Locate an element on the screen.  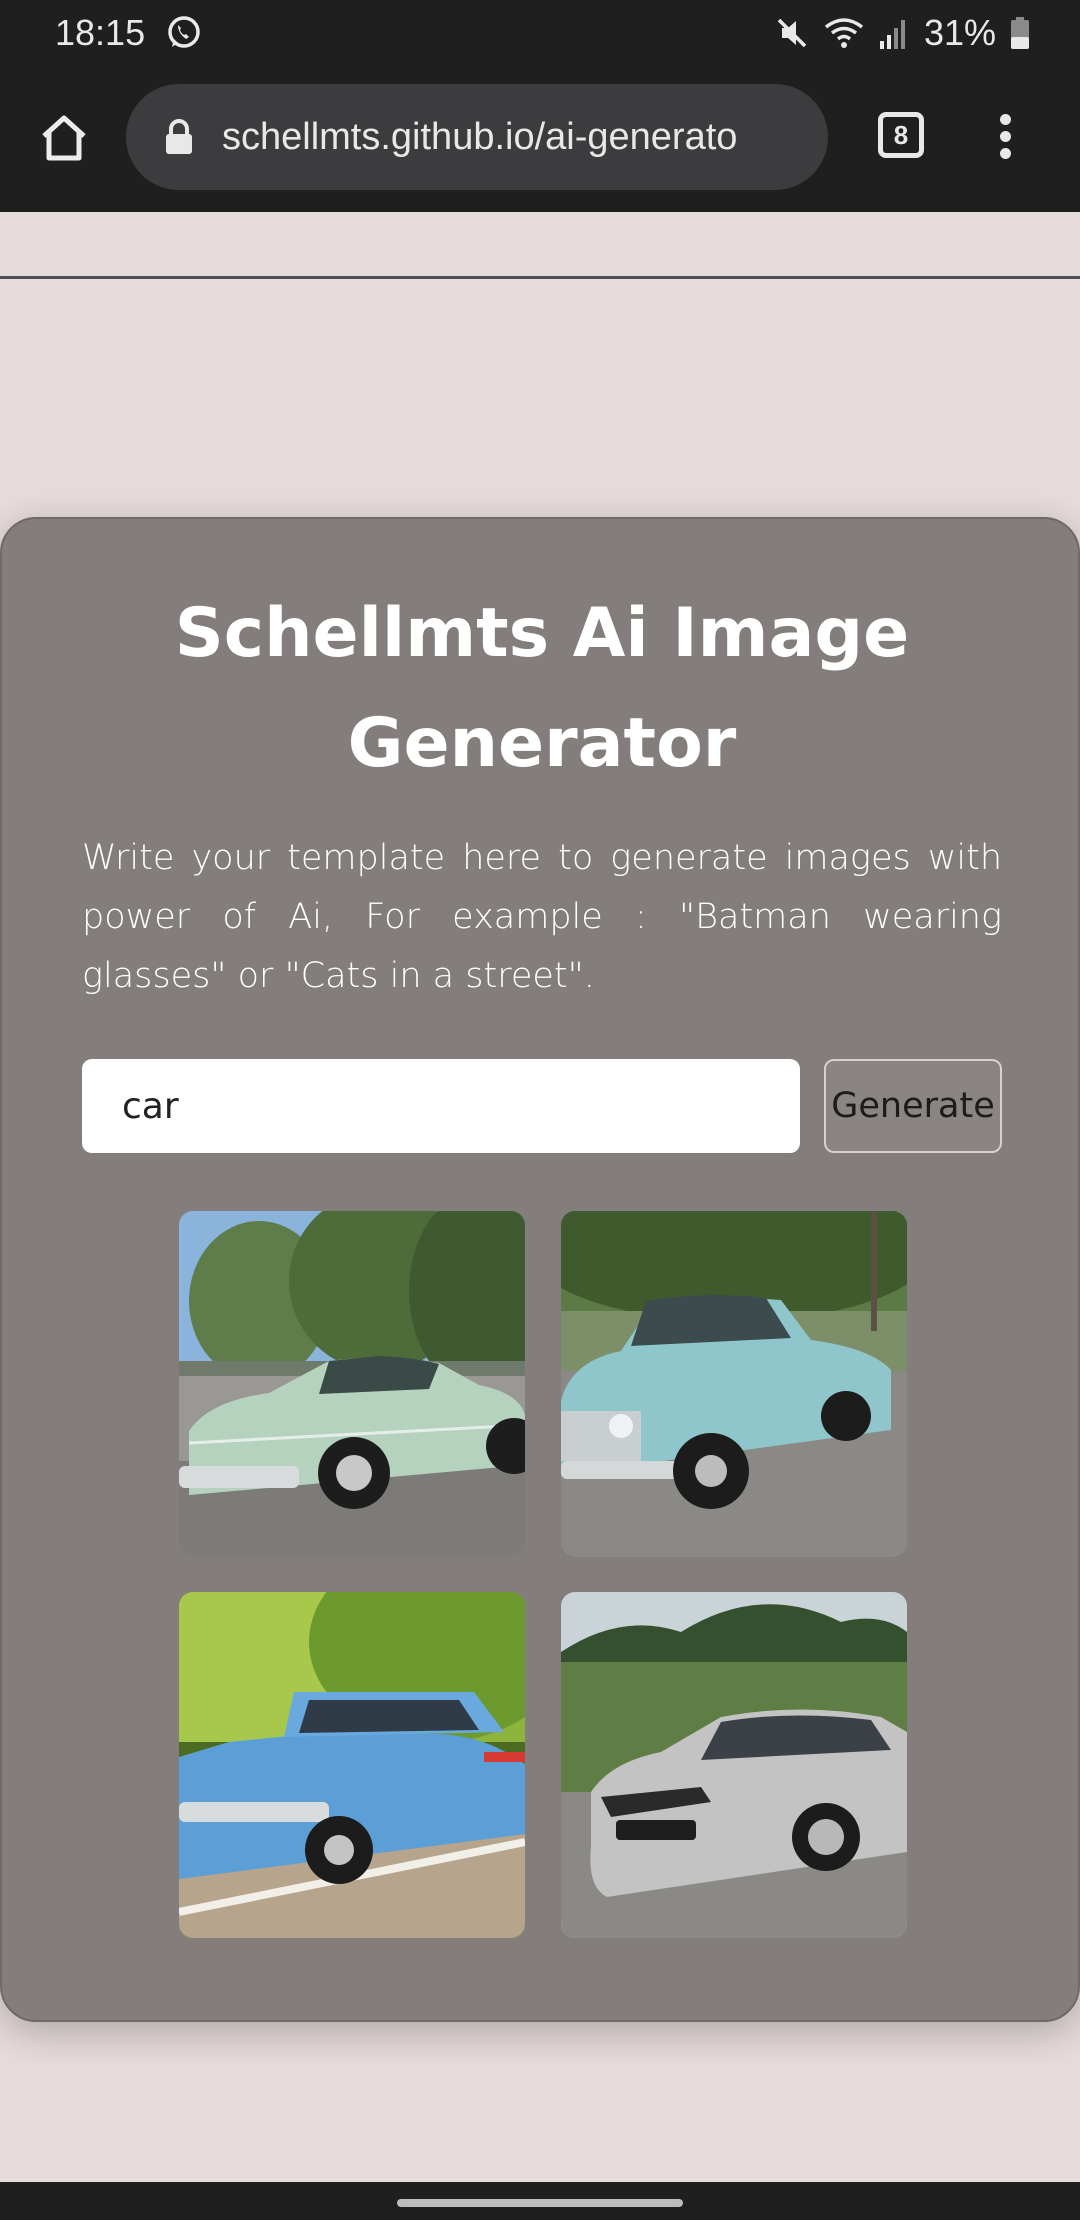
url-bar: schellmts.github.io/ai-generato is located at coordinates (477, 137).